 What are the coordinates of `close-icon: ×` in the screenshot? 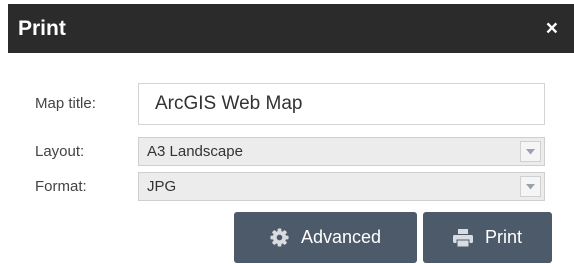 It's located at (552, 28).